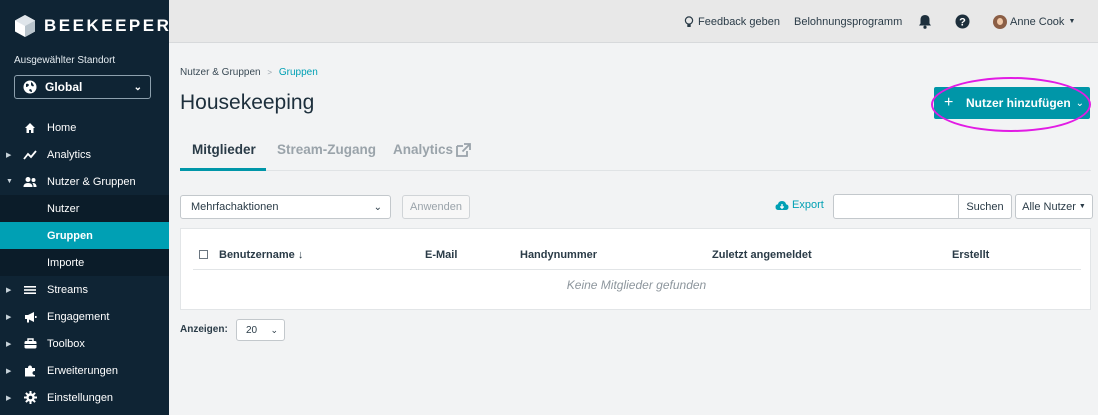  I want to click on page-size-select: 20 ⌄, so click(260, 330).